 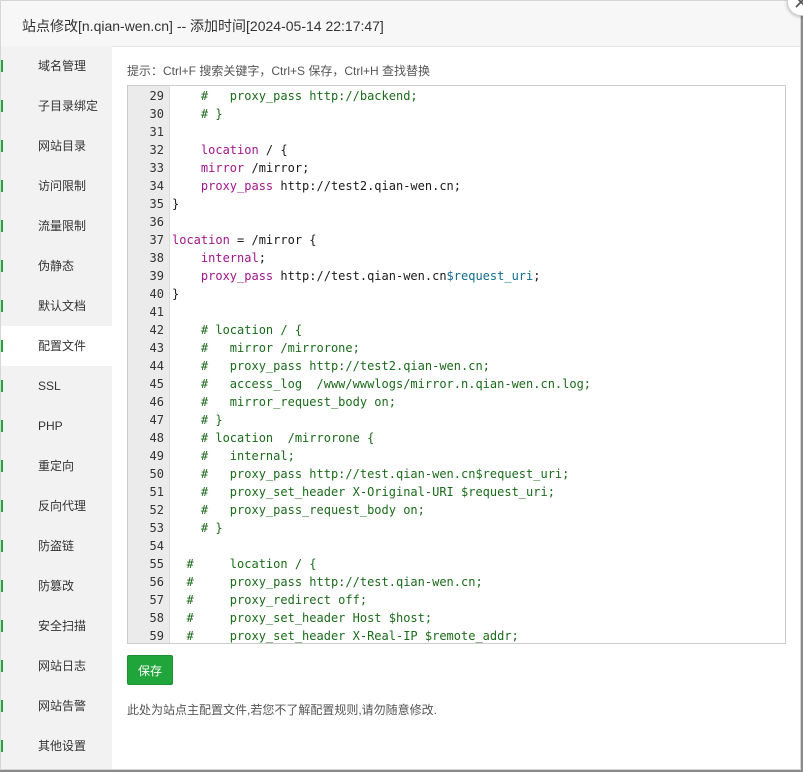 I want to click on line-number: 30, so click(x=156, y=114).